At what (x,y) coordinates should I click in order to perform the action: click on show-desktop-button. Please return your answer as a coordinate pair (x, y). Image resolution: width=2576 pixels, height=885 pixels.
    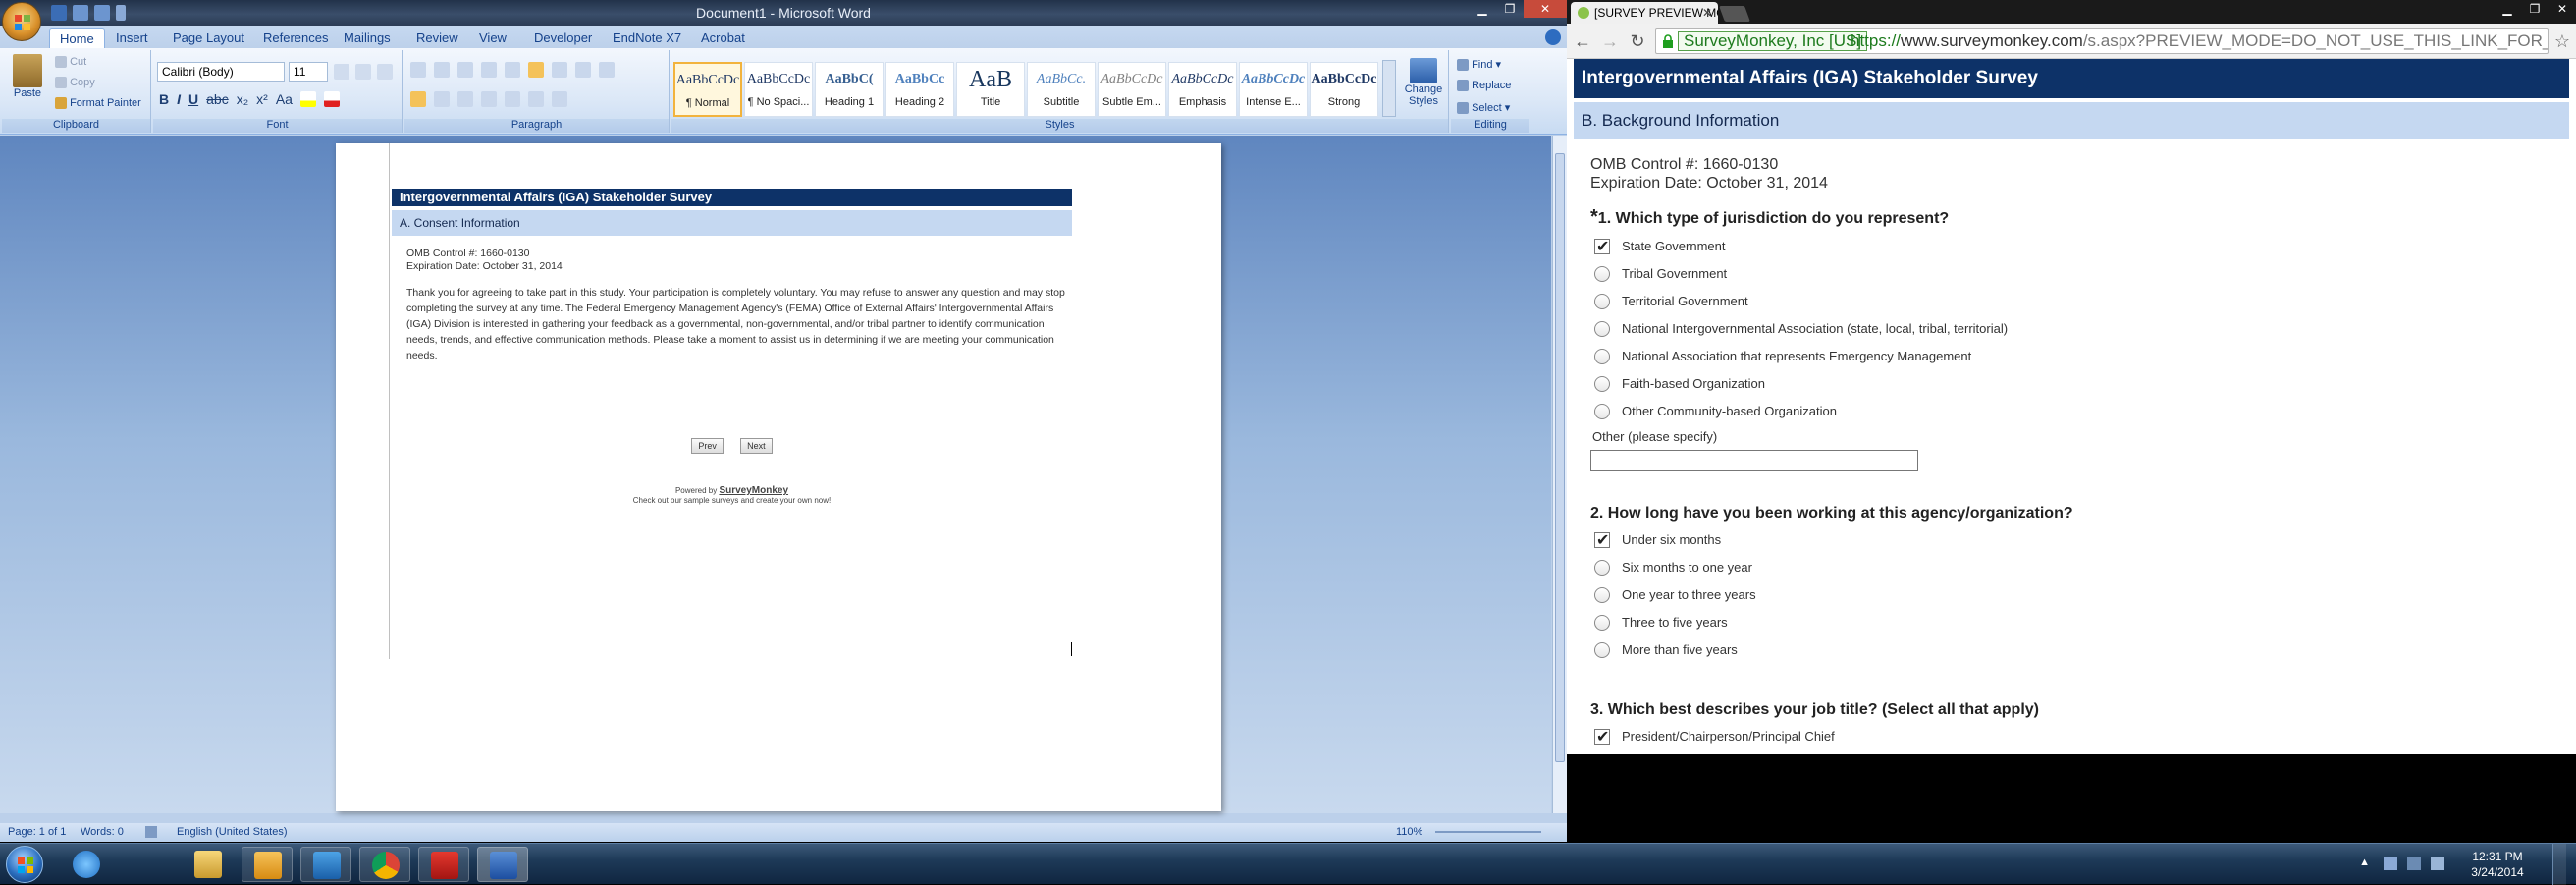
    Looking at the image, I should click on (2559, 864).